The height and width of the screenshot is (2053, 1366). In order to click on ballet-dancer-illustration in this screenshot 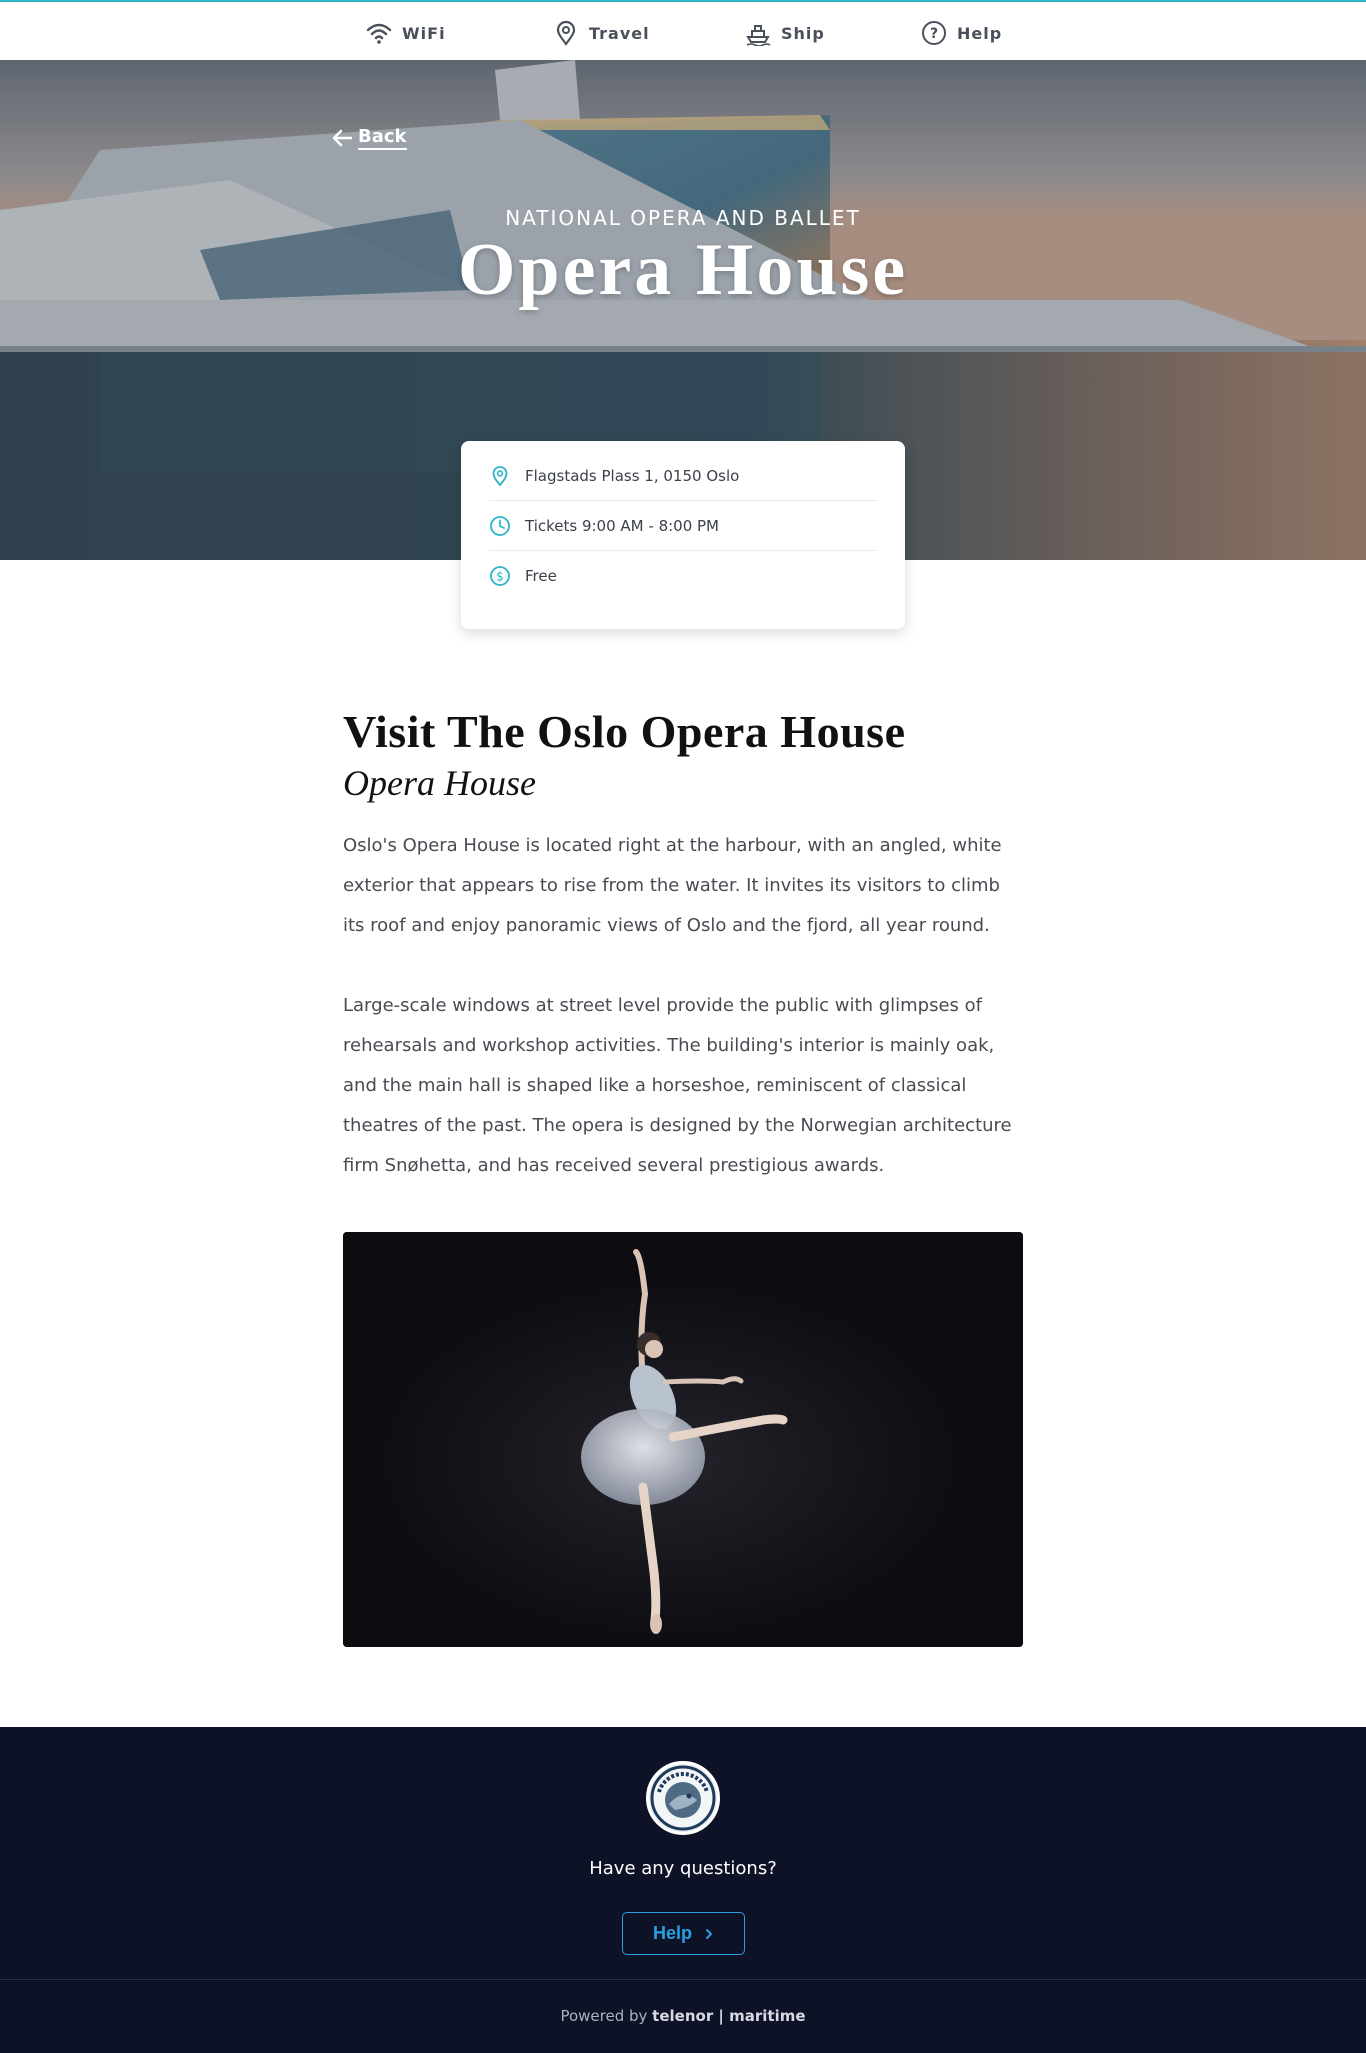, I will do `click(683, 1439)`.